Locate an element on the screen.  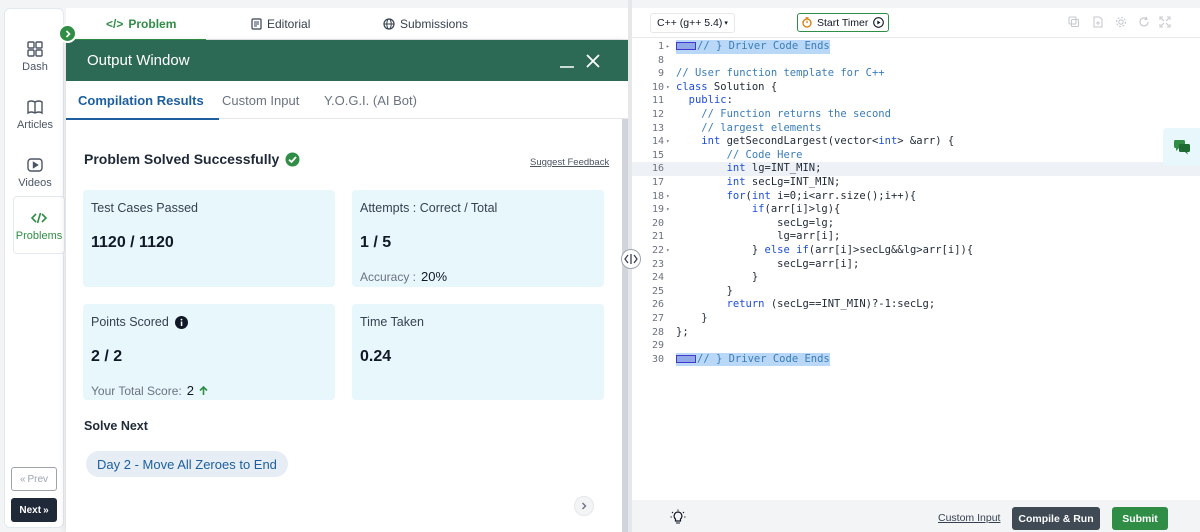
suggest-feedback-link: Suggest Feedback is located at coordinates (569, 162).